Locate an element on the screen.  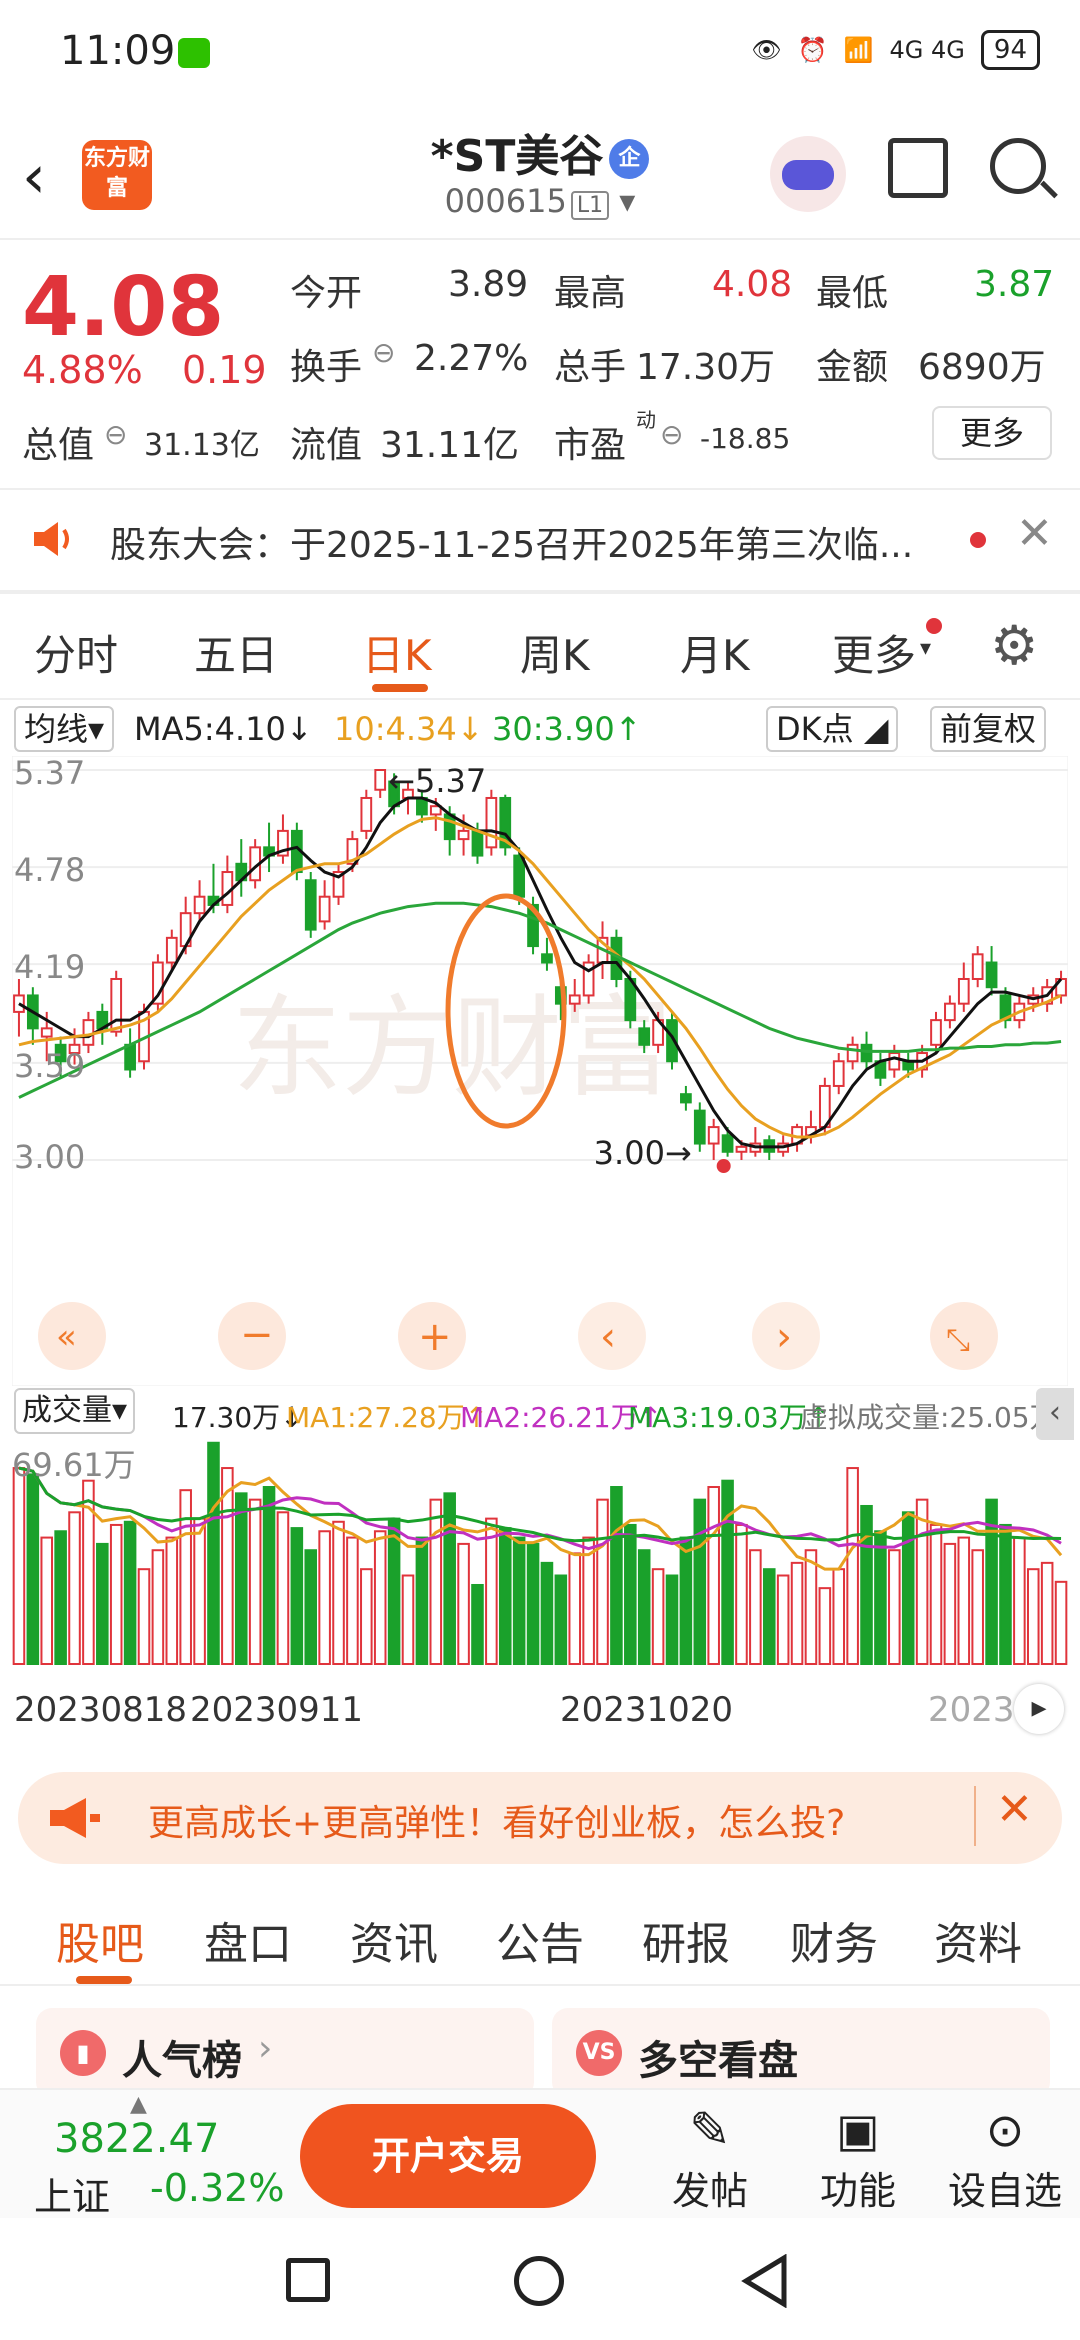
add-watchlist-button: ⊙ 设自选 is located at coordinates (1005, 2158).